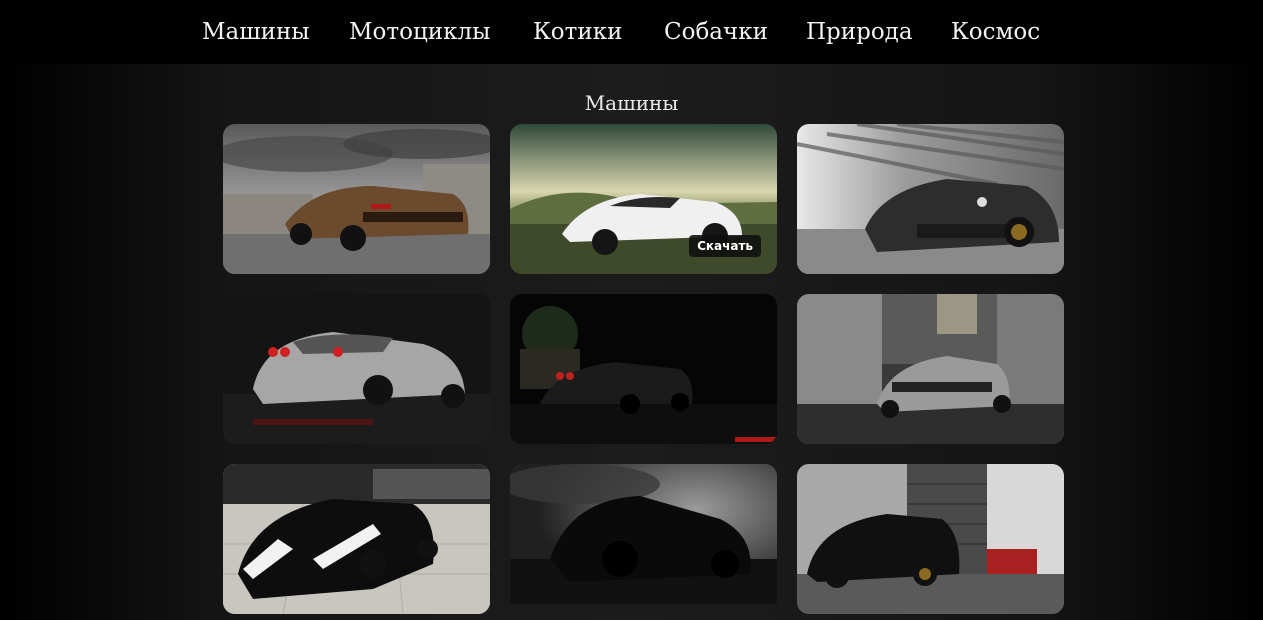 The width and height of the screenshot is (1263, 620). Describe the element at coordinates (631, 103) in the screenshot. I see `section-title: Машины` at that location.